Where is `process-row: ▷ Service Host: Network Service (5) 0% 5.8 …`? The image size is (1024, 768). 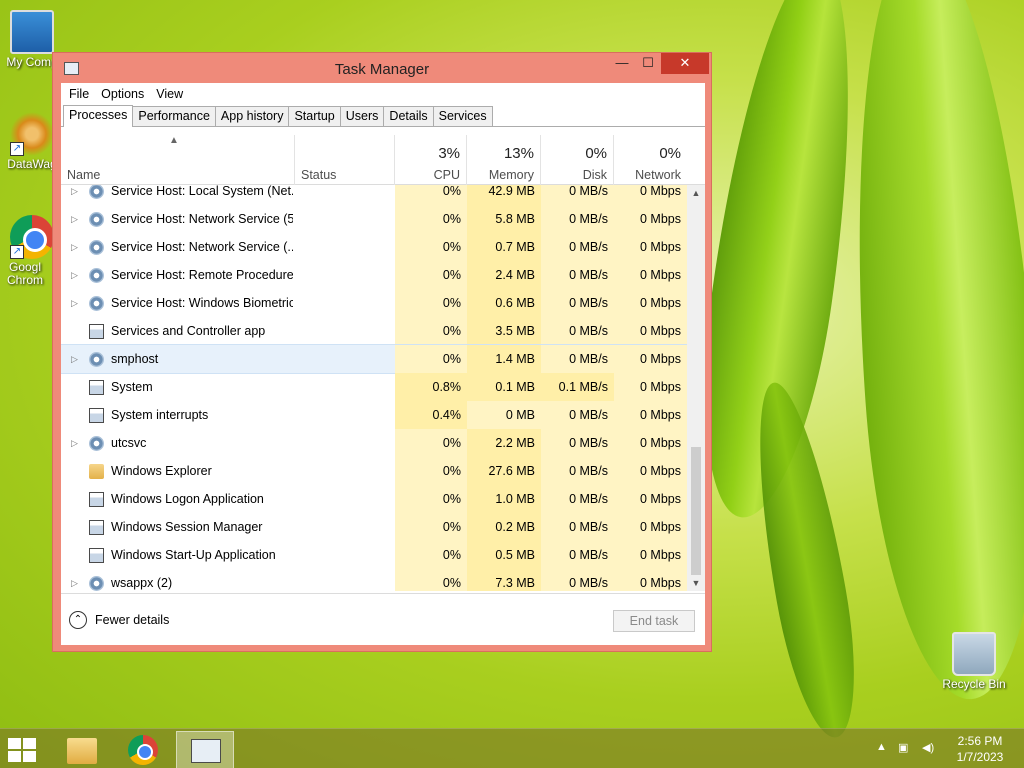
process-row: ▷ Service Host: Network Service (5) 0% 5.8 … is located at coordinates (374, 219).